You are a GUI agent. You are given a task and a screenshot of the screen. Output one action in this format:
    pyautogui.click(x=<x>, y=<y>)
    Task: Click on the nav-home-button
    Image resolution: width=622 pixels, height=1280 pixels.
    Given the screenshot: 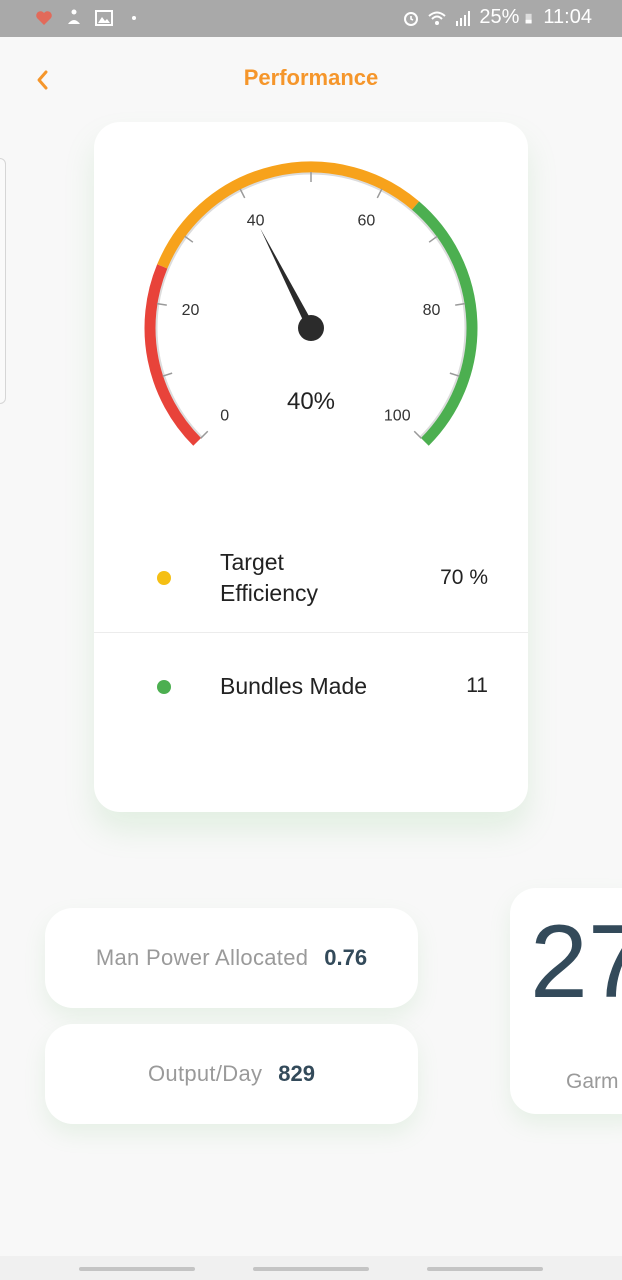 What is the action you would take?
    pyautogui.click(x=311, y=1269)
    